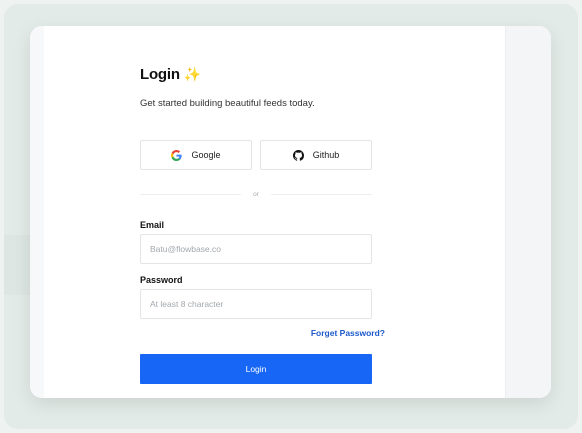 The width and height of the screenshot is (582, 433). What do you see at coordinates (256, 304) in the screenshot?
I see `password-field` at bounding box center [256, 304].